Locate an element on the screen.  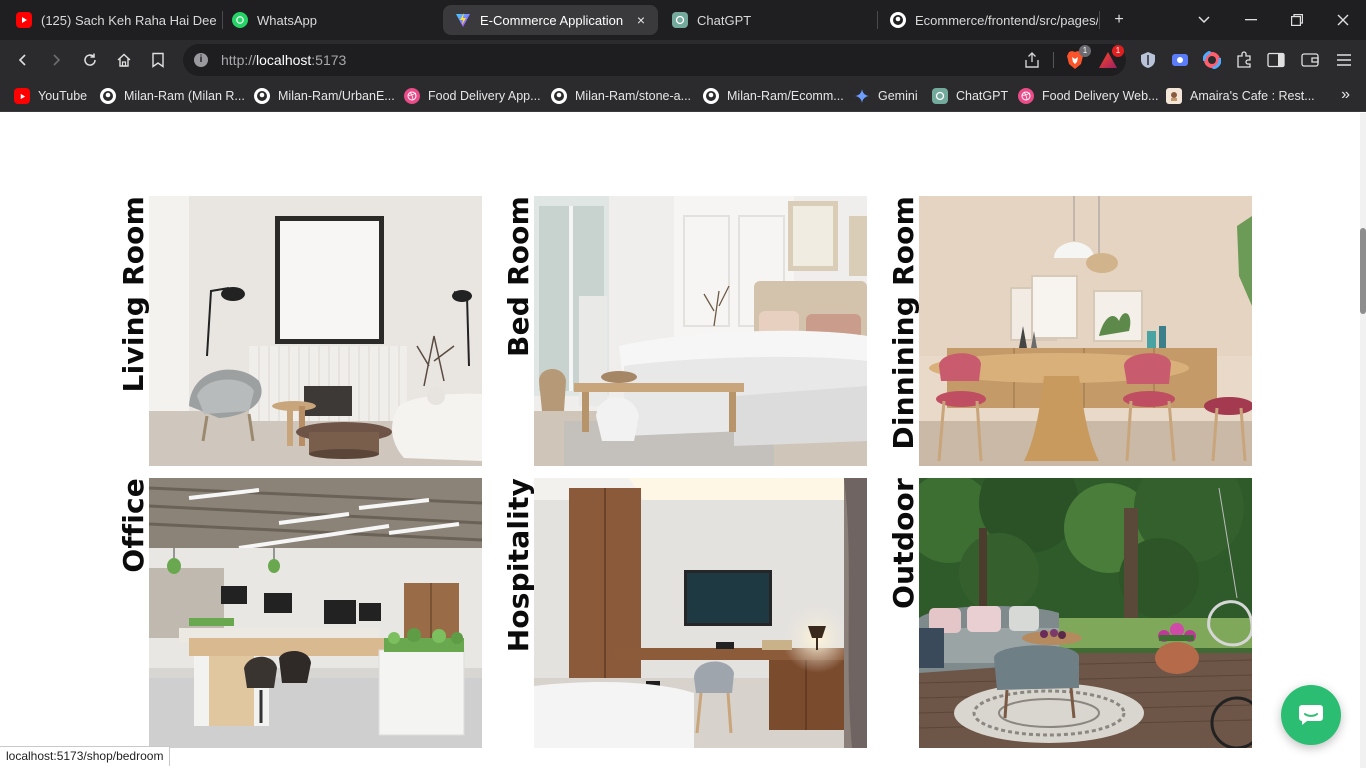
extensions-puzzle-icon is located at coordinates (1244, 60).